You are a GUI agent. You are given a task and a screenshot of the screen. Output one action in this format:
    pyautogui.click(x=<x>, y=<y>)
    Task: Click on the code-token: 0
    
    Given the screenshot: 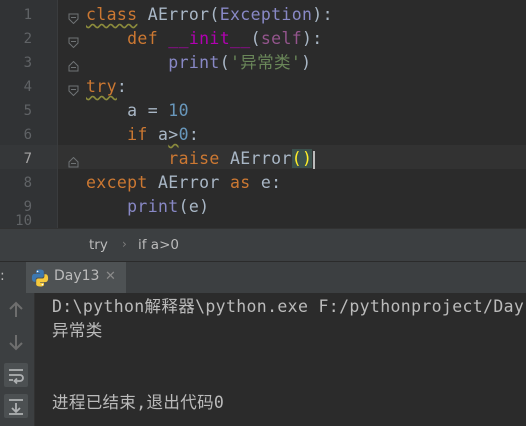 What is the action you would take?
    pyautogui.click(x=183, y=134)
    